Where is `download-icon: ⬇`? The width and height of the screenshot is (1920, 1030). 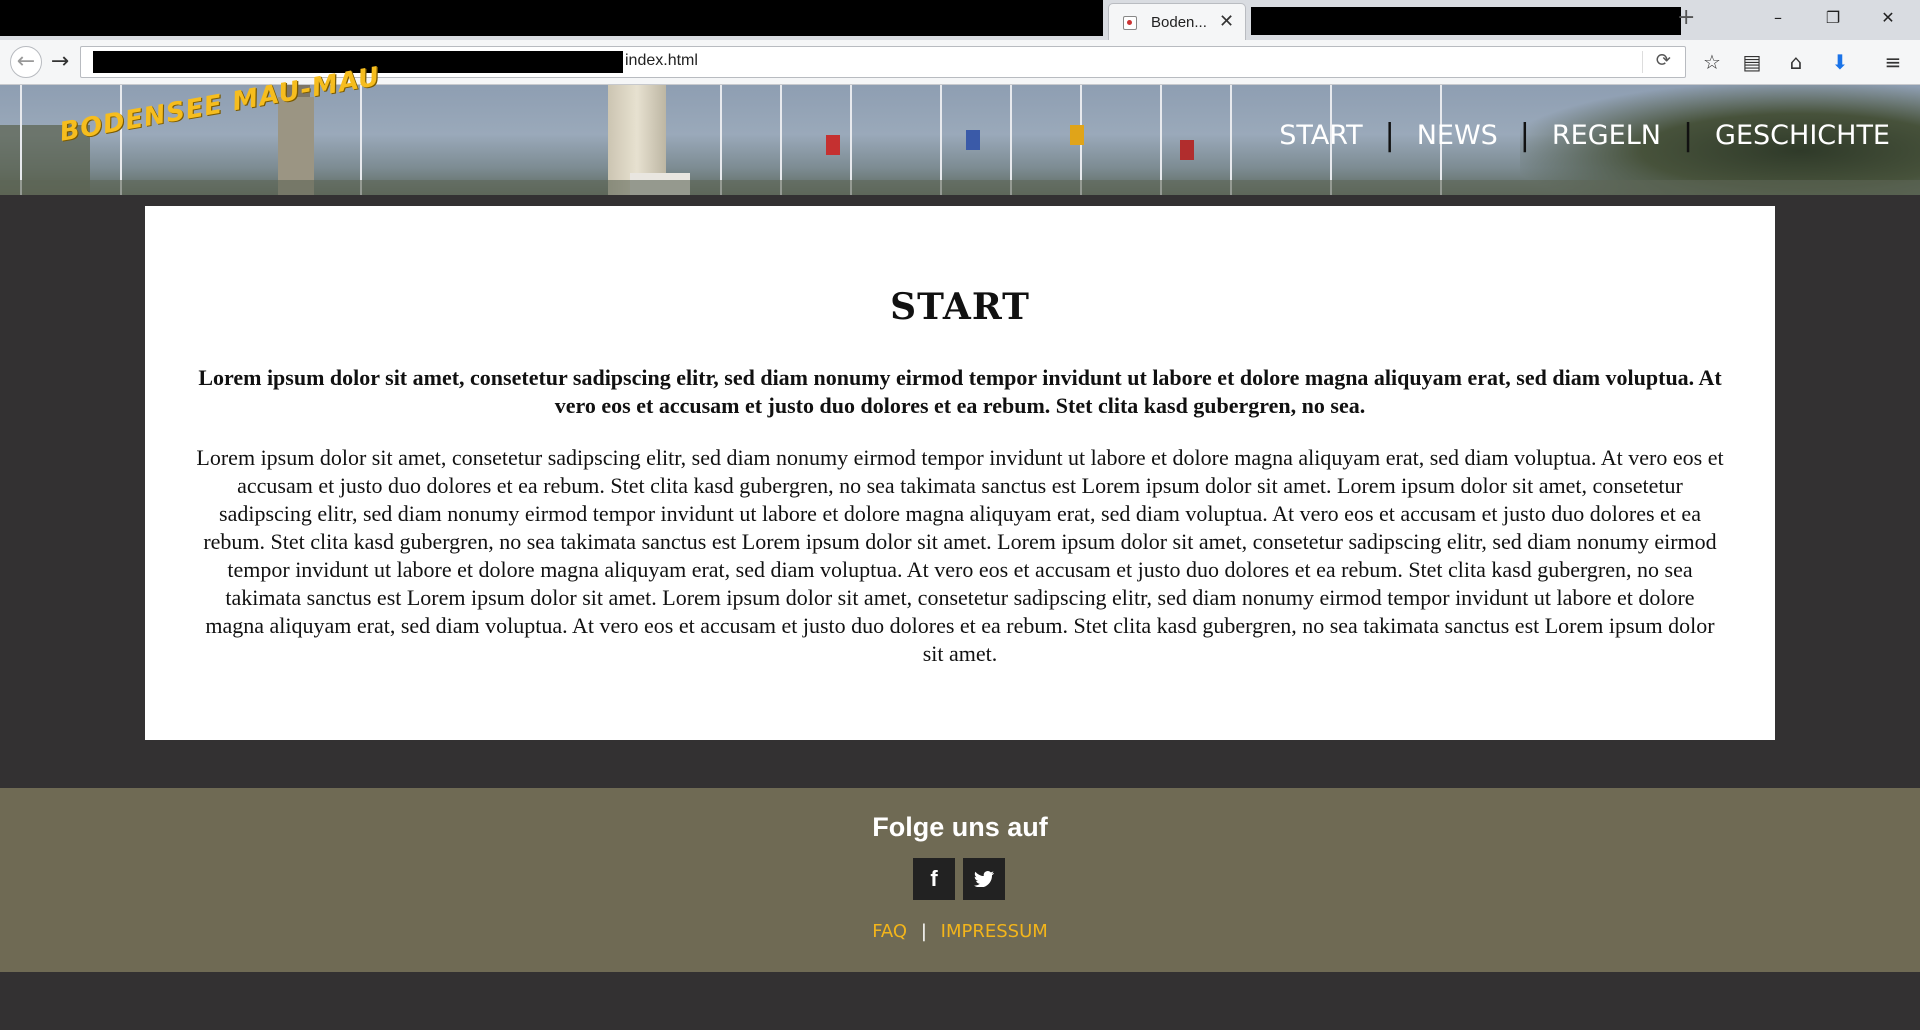
download-icon: ⬇ is located at coordinates (1840, 62).